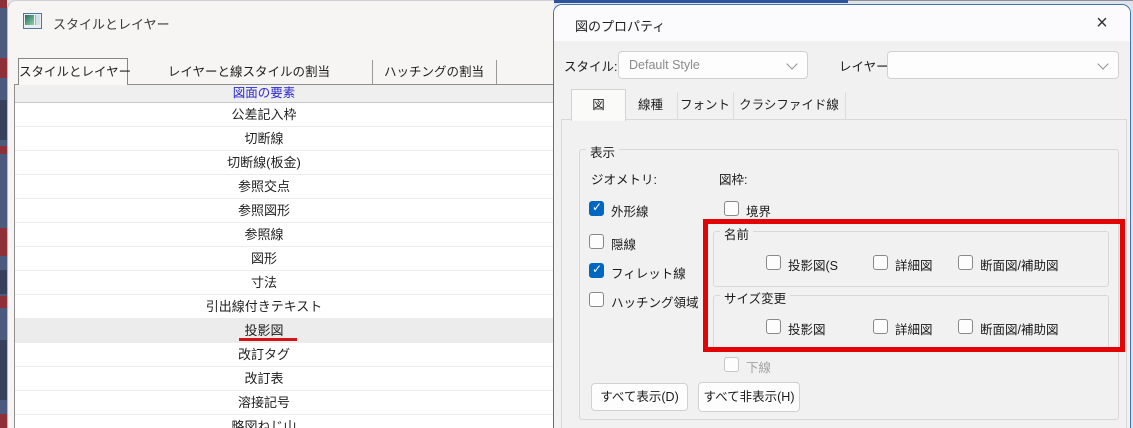 The width and height of the screenshot is (1133, 428). Describe the element at coordinates (759, 368) in the screenshot. I see `checkbox-underline-label: 下線` at that location.